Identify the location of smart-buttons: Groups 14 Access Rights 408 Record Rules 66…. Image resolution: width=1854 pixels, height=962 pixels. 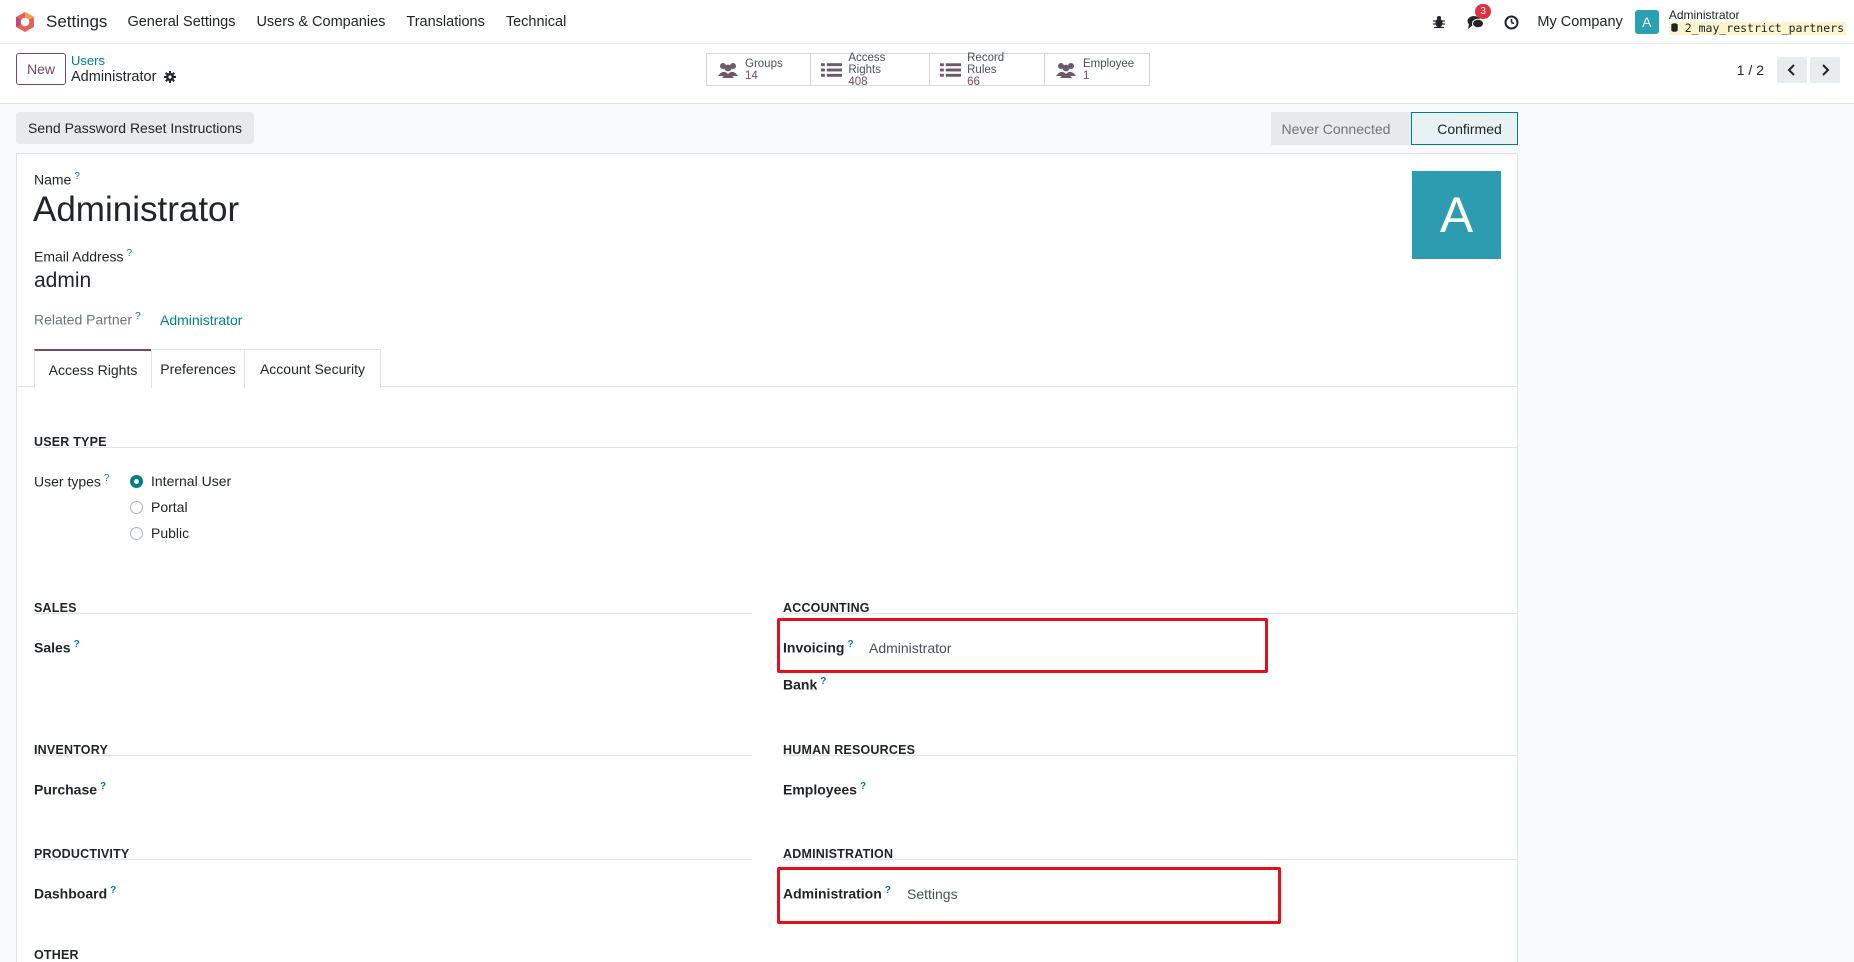
(928, 69).